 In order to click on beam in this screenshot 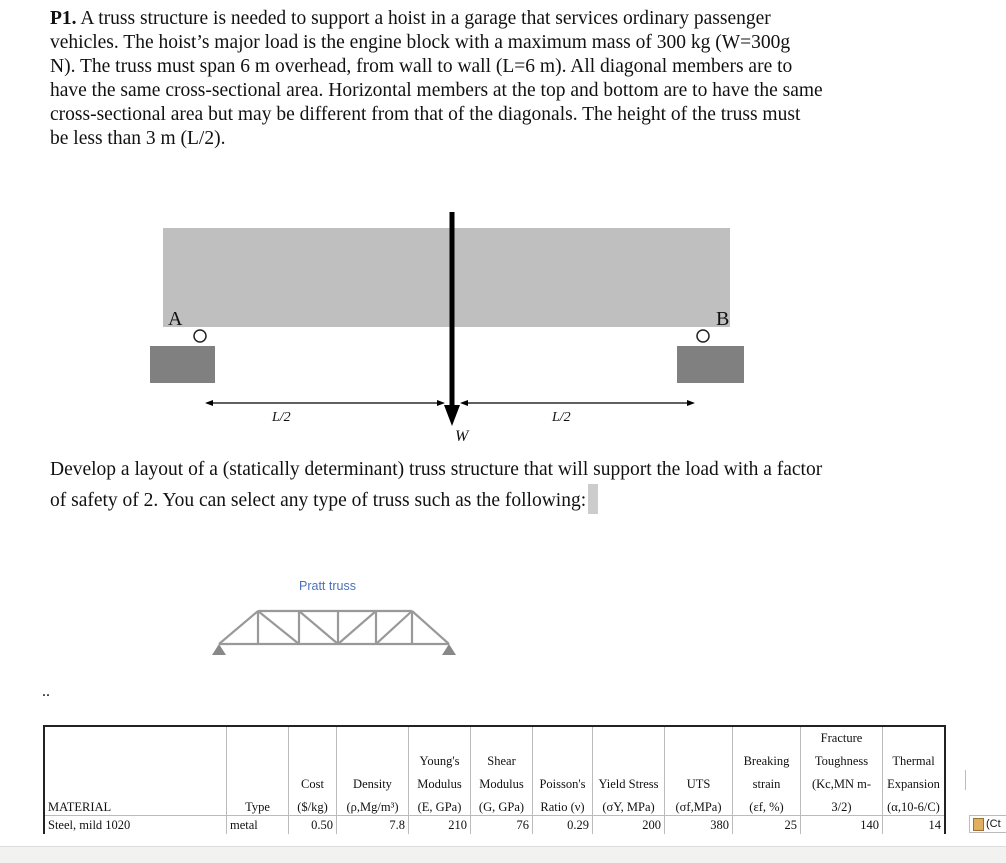, I will do `click(446, 277)`.